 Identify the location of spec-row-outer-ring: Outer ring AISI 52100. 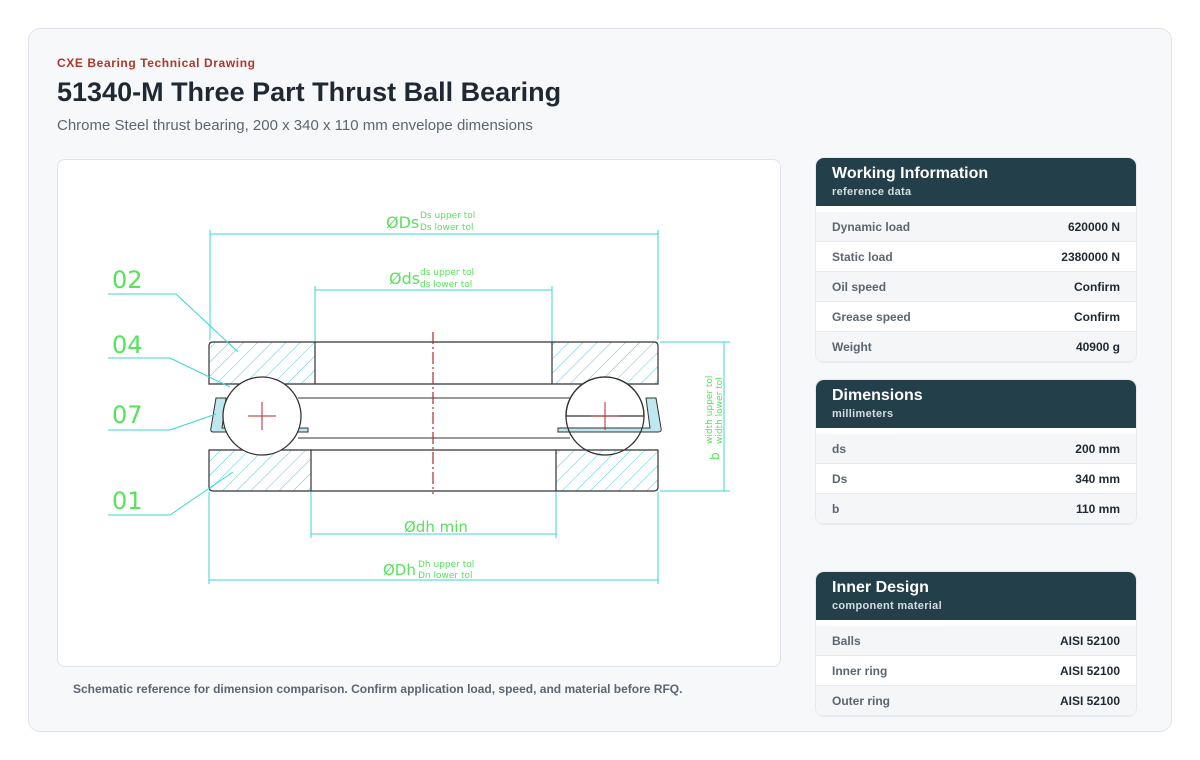
(976, 701).